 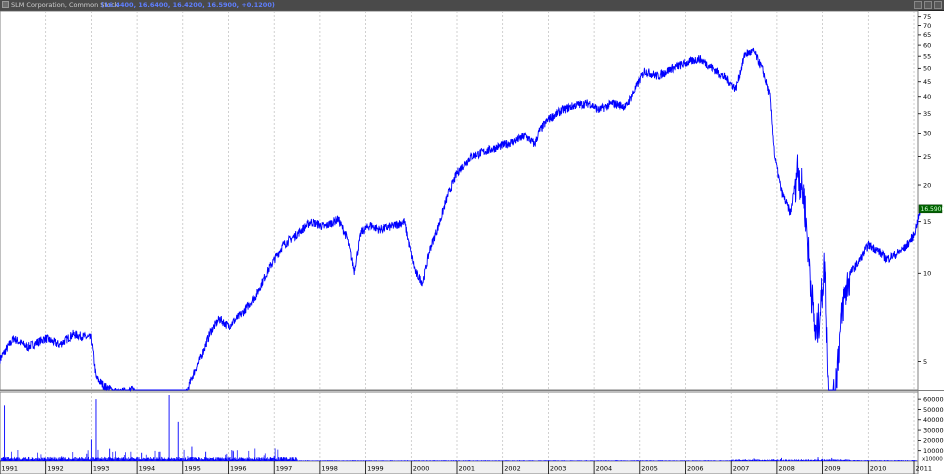 I want to click on volume-multiplier-label: x10000, so click(x=932, y=460).